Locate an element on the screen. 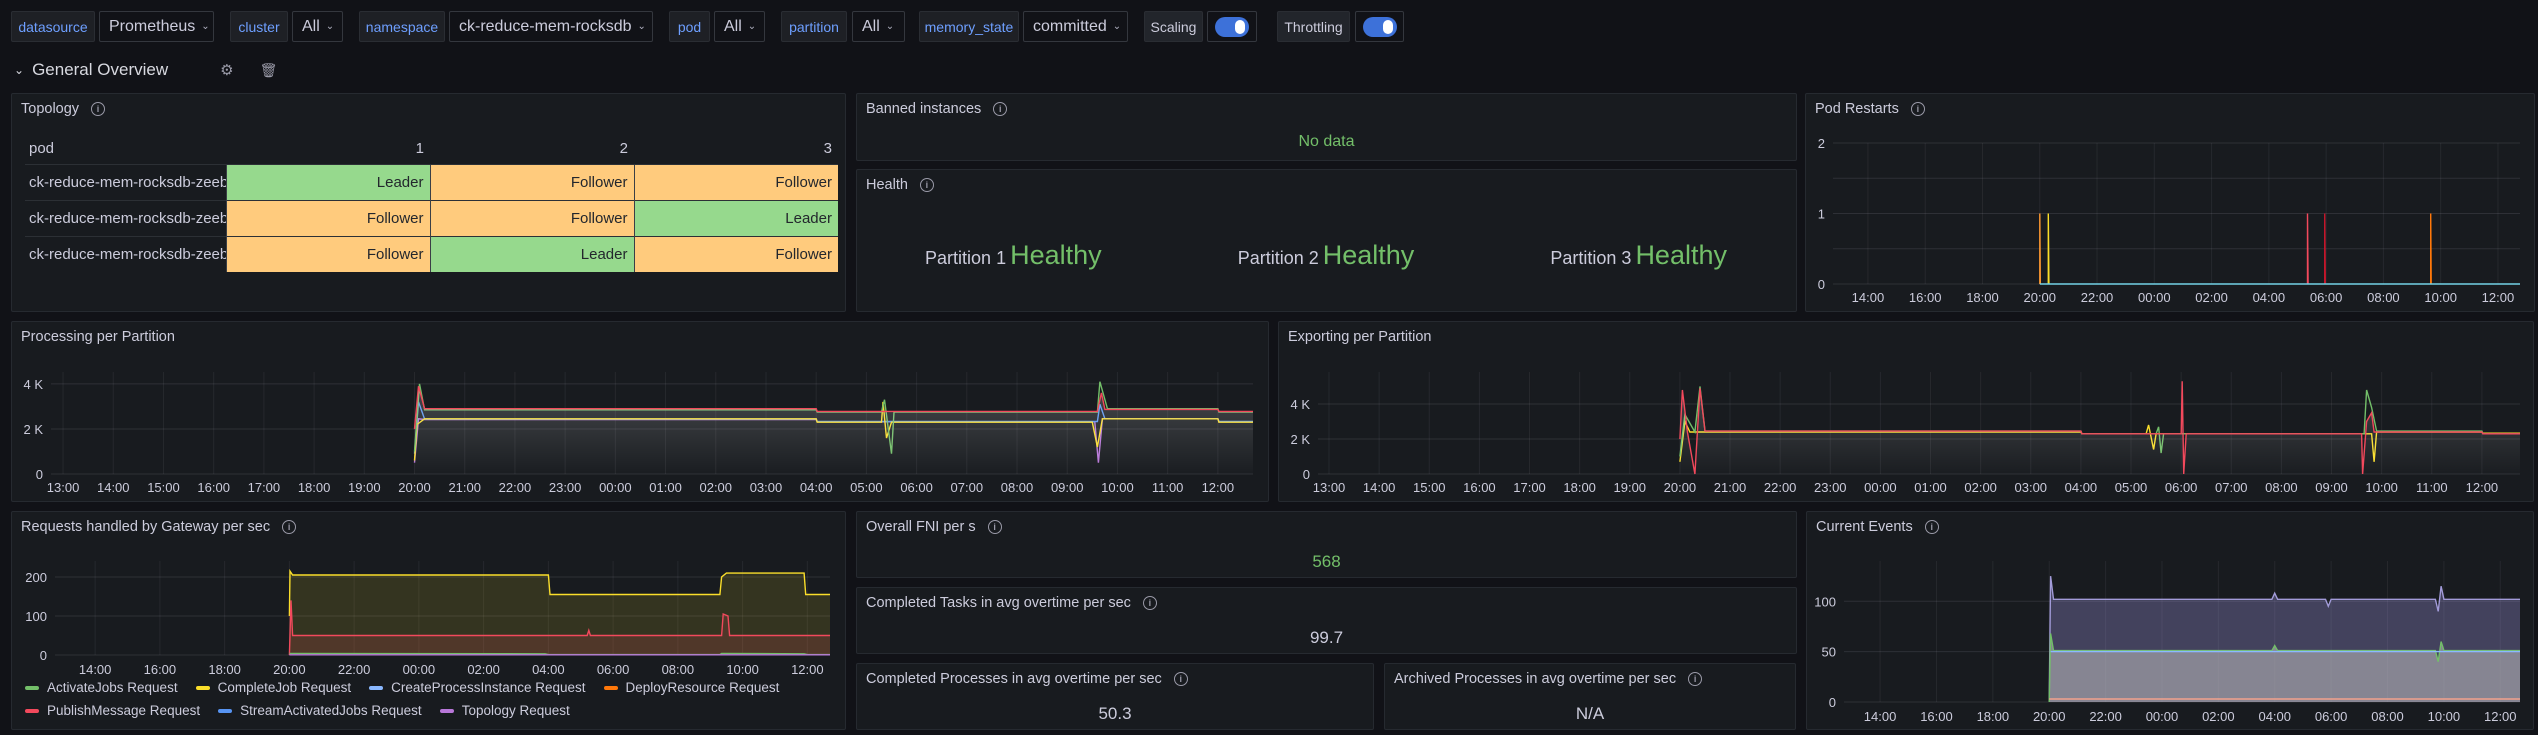 The width and height of the screenshot is (2538, 735). variable-cluster-label: cluster is located at coordinates (259, 26).